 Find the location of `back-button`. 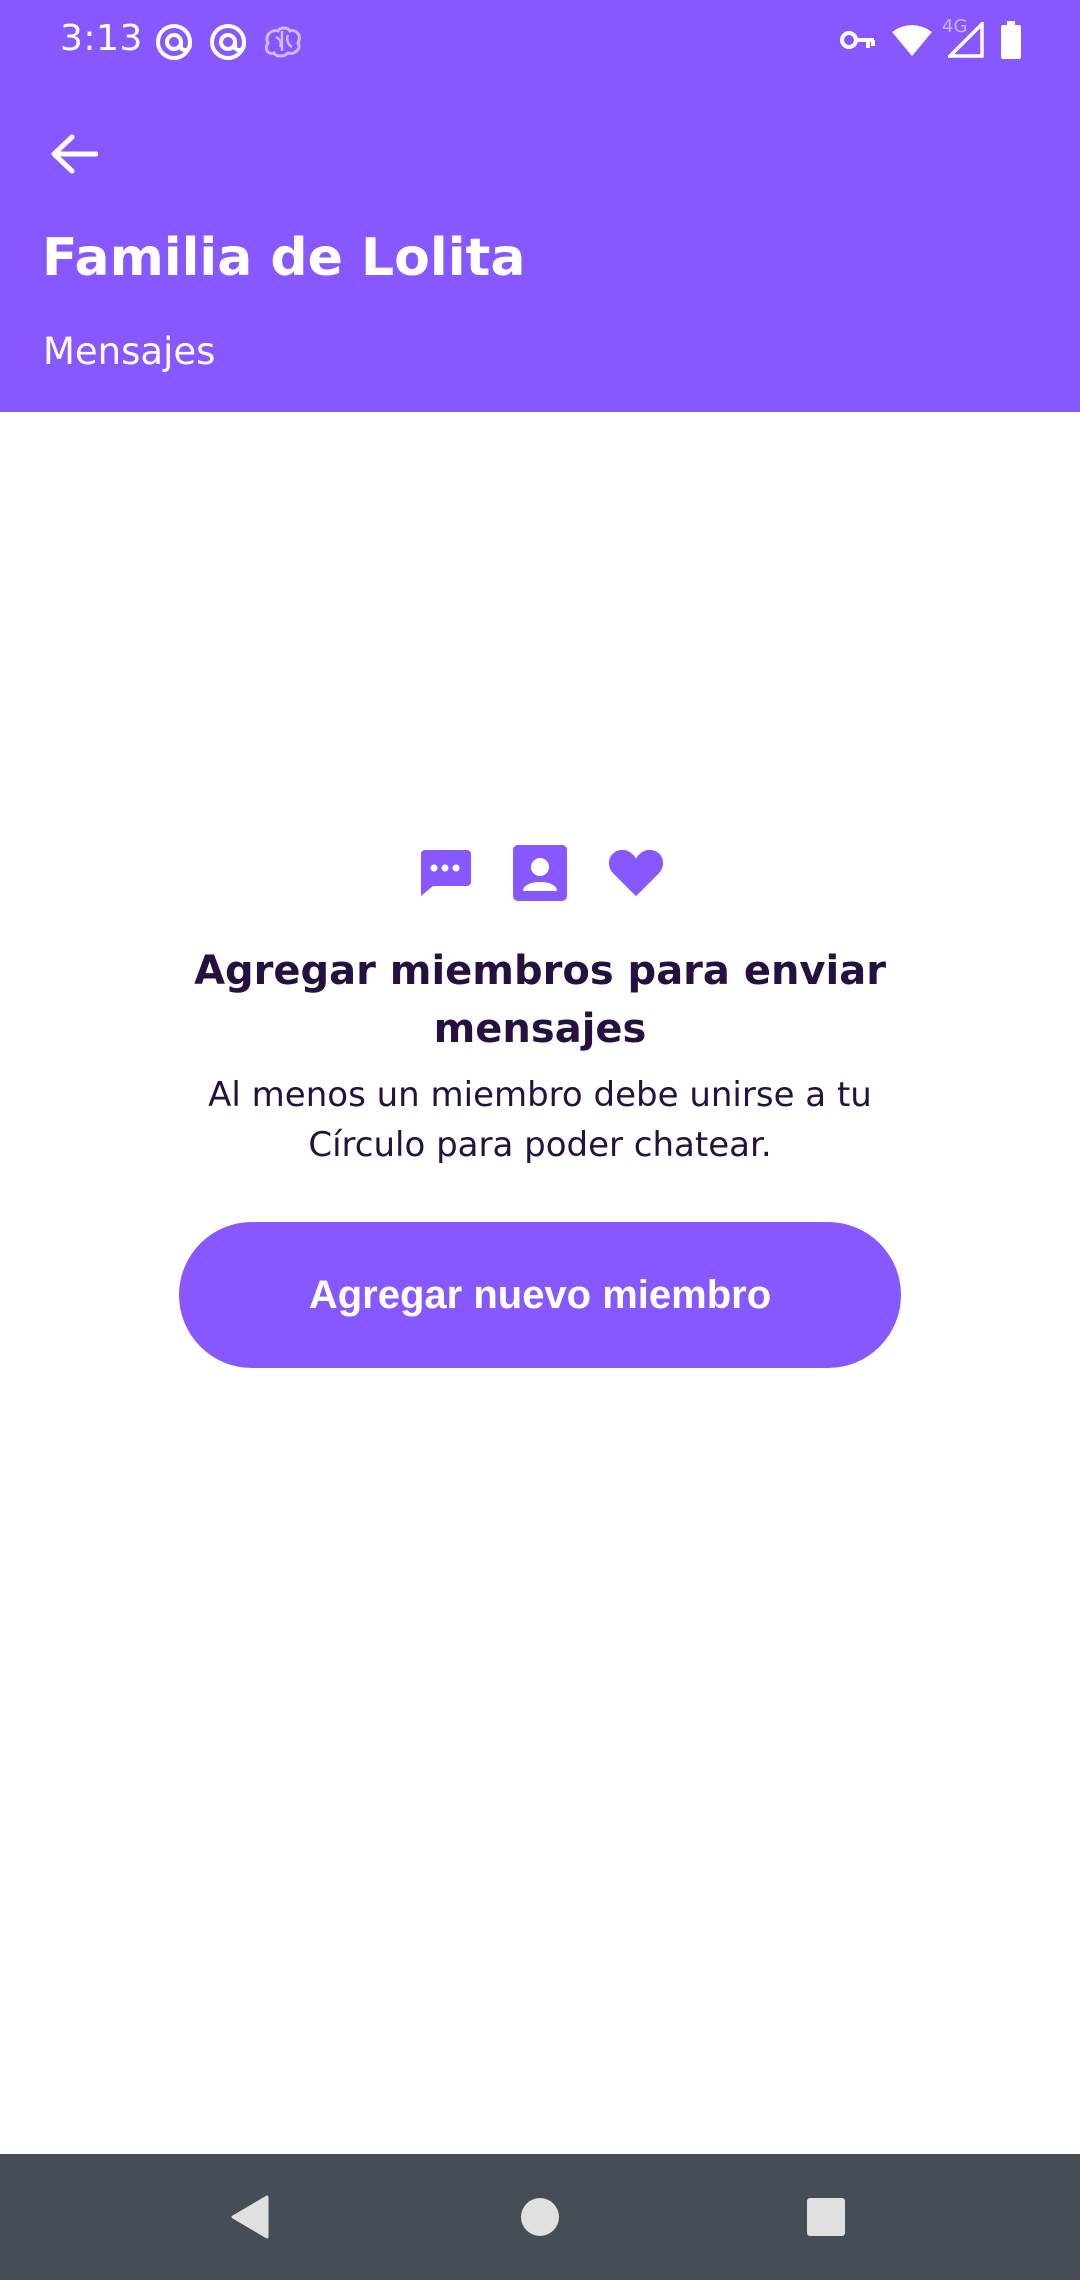

back-button is located at coordinates (74, 154).